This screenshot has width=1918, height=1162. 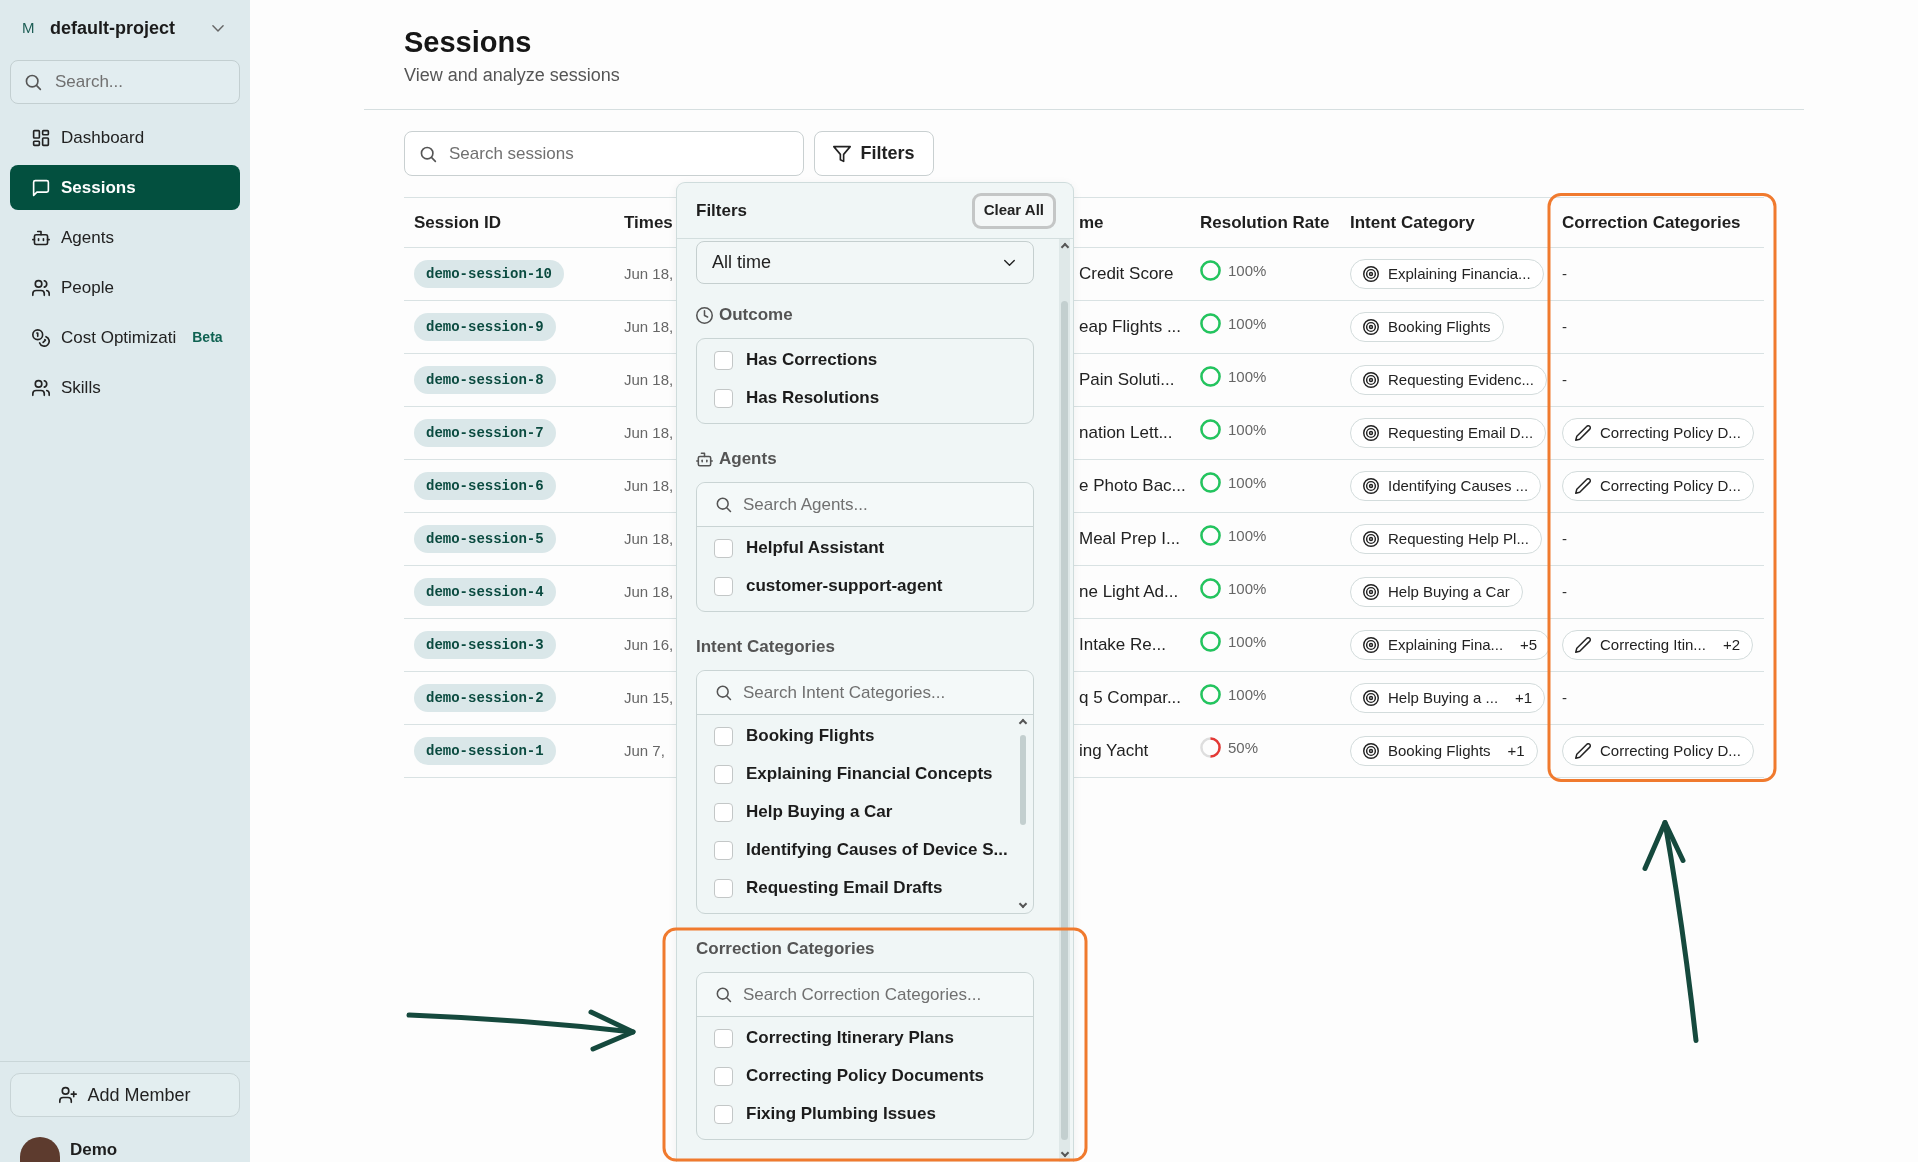 I want to click on timestamp: Jun 16,, so click(x=649, y=644).